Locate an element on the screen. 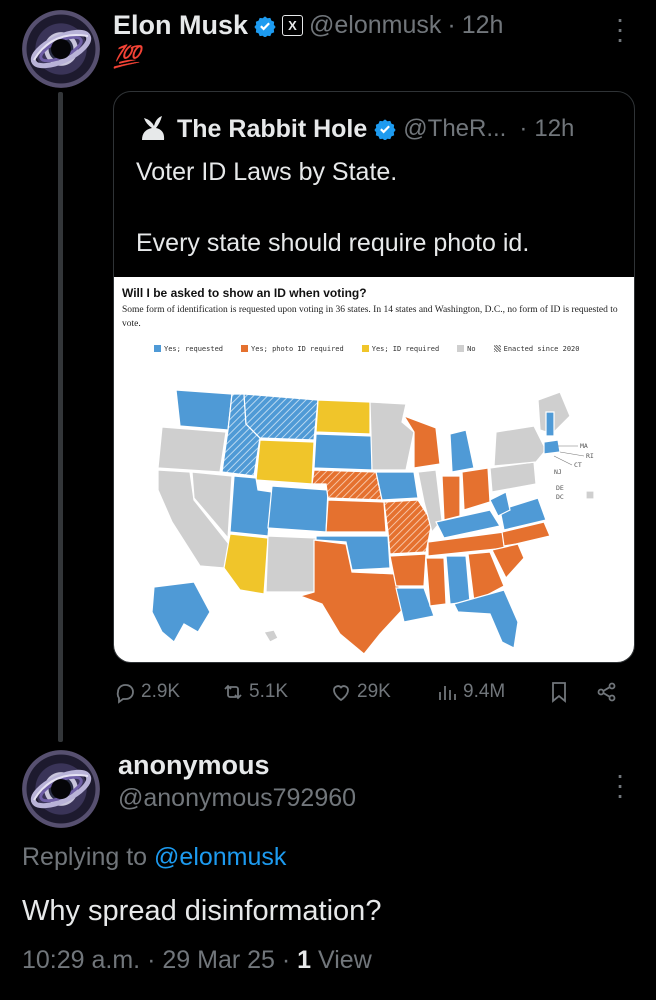  replying-to-line: Replying to @elonmusk is located at coordinates (154, 857).